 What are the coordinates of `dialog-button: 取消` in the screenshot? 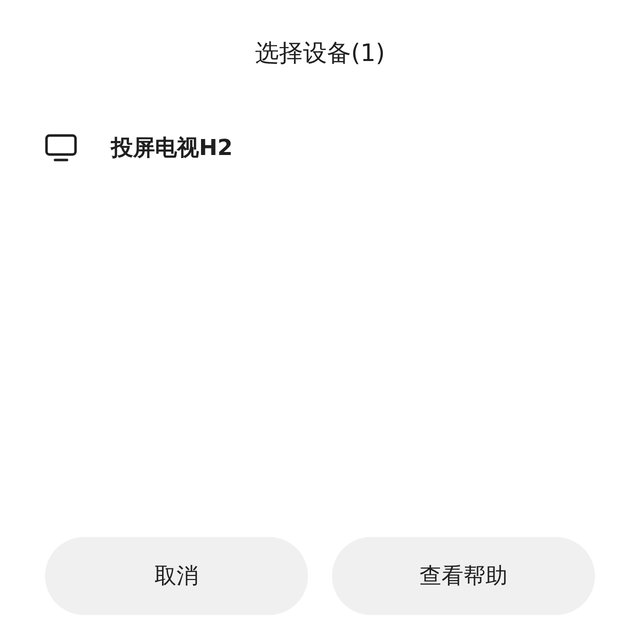 It's located at (176, 576).